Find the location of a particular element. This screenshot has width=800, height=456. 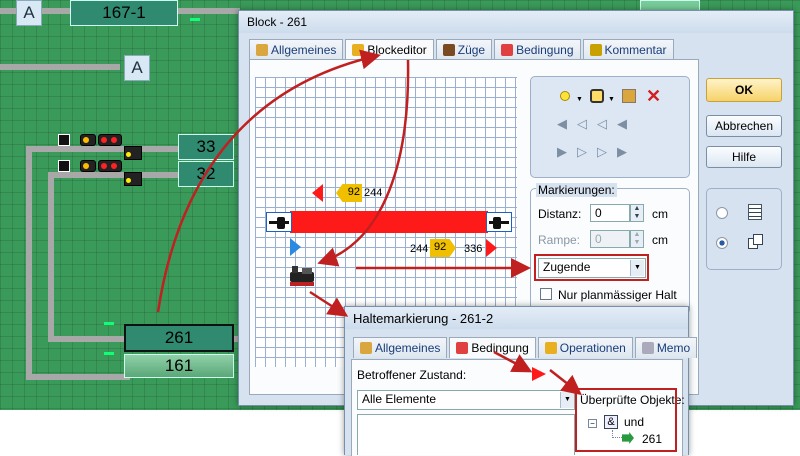

arrow-flag-to-objects is located at coordinates (565, 382).